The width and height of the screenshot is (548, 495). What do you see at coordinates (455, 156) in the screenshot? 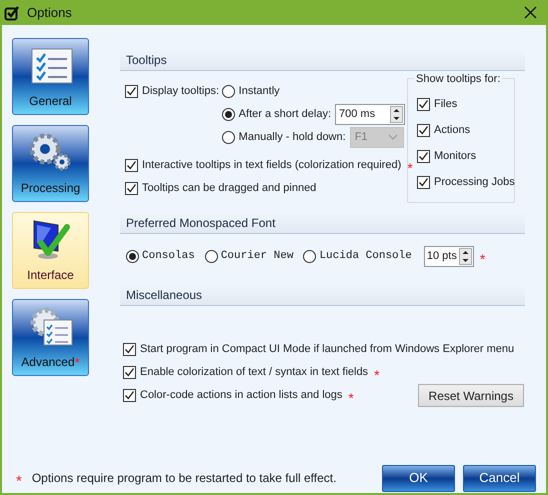
I see `checkbox-label: Monitors` at bounding box center [455, 156].